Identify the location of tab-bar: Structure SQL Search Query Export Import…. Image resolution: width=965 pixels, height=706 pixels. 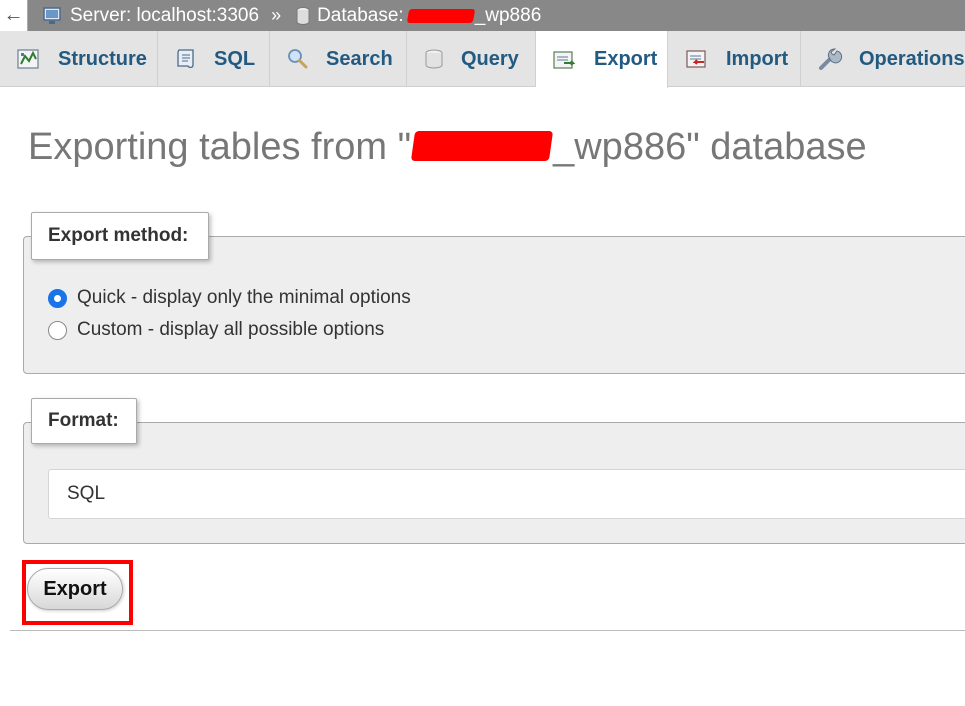
(482, 59).